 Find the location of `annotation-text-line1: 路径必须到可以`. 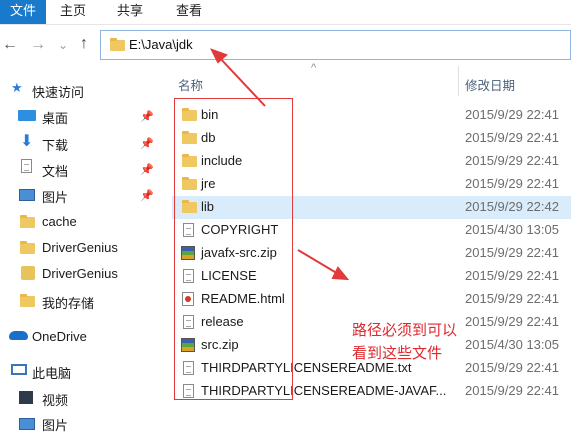

annotation-text-line1: 路径必须到可以 is located at coordinates (405, 330).